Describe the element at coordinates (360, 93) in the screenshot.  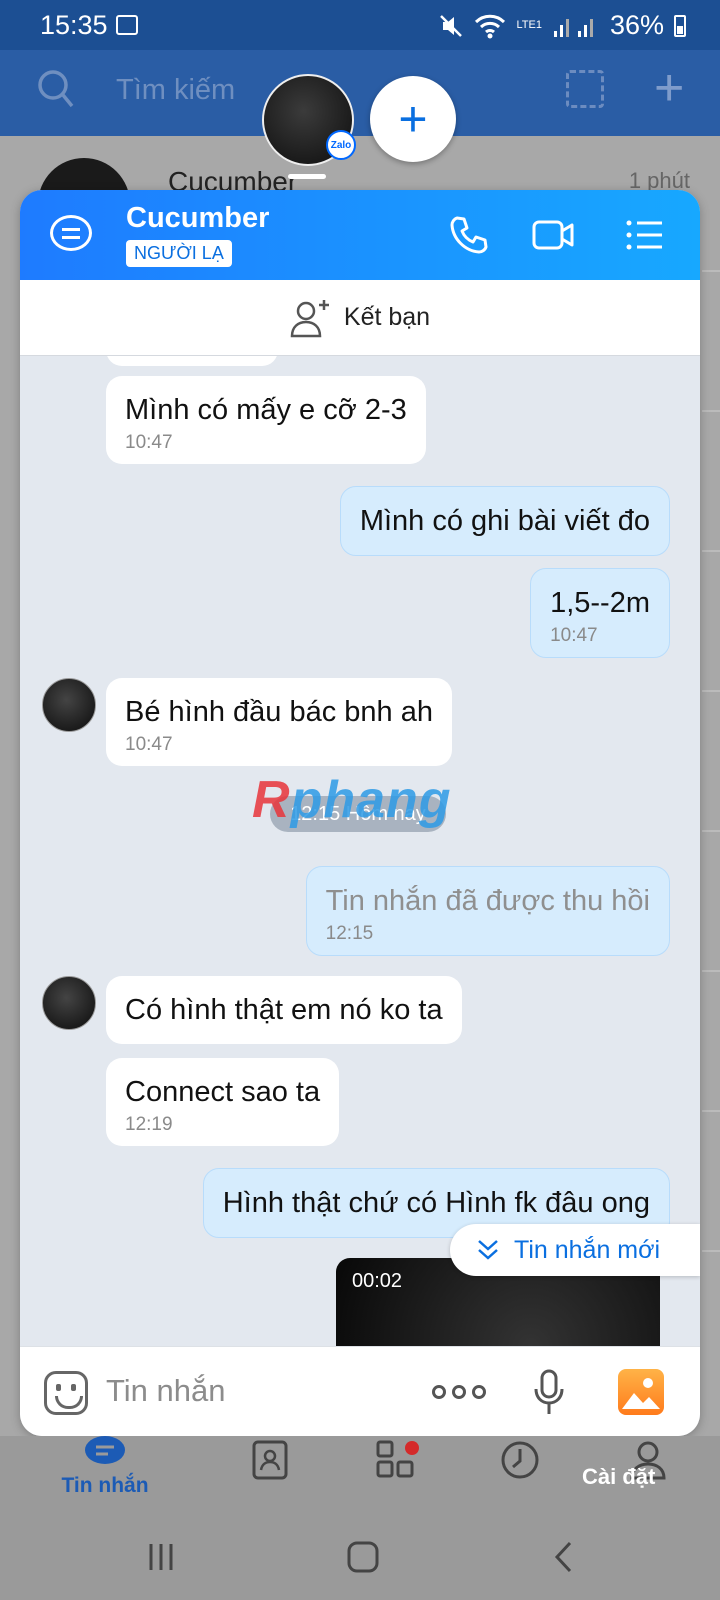
I see `app-top-bar: Tìm kiếm +` at that location.